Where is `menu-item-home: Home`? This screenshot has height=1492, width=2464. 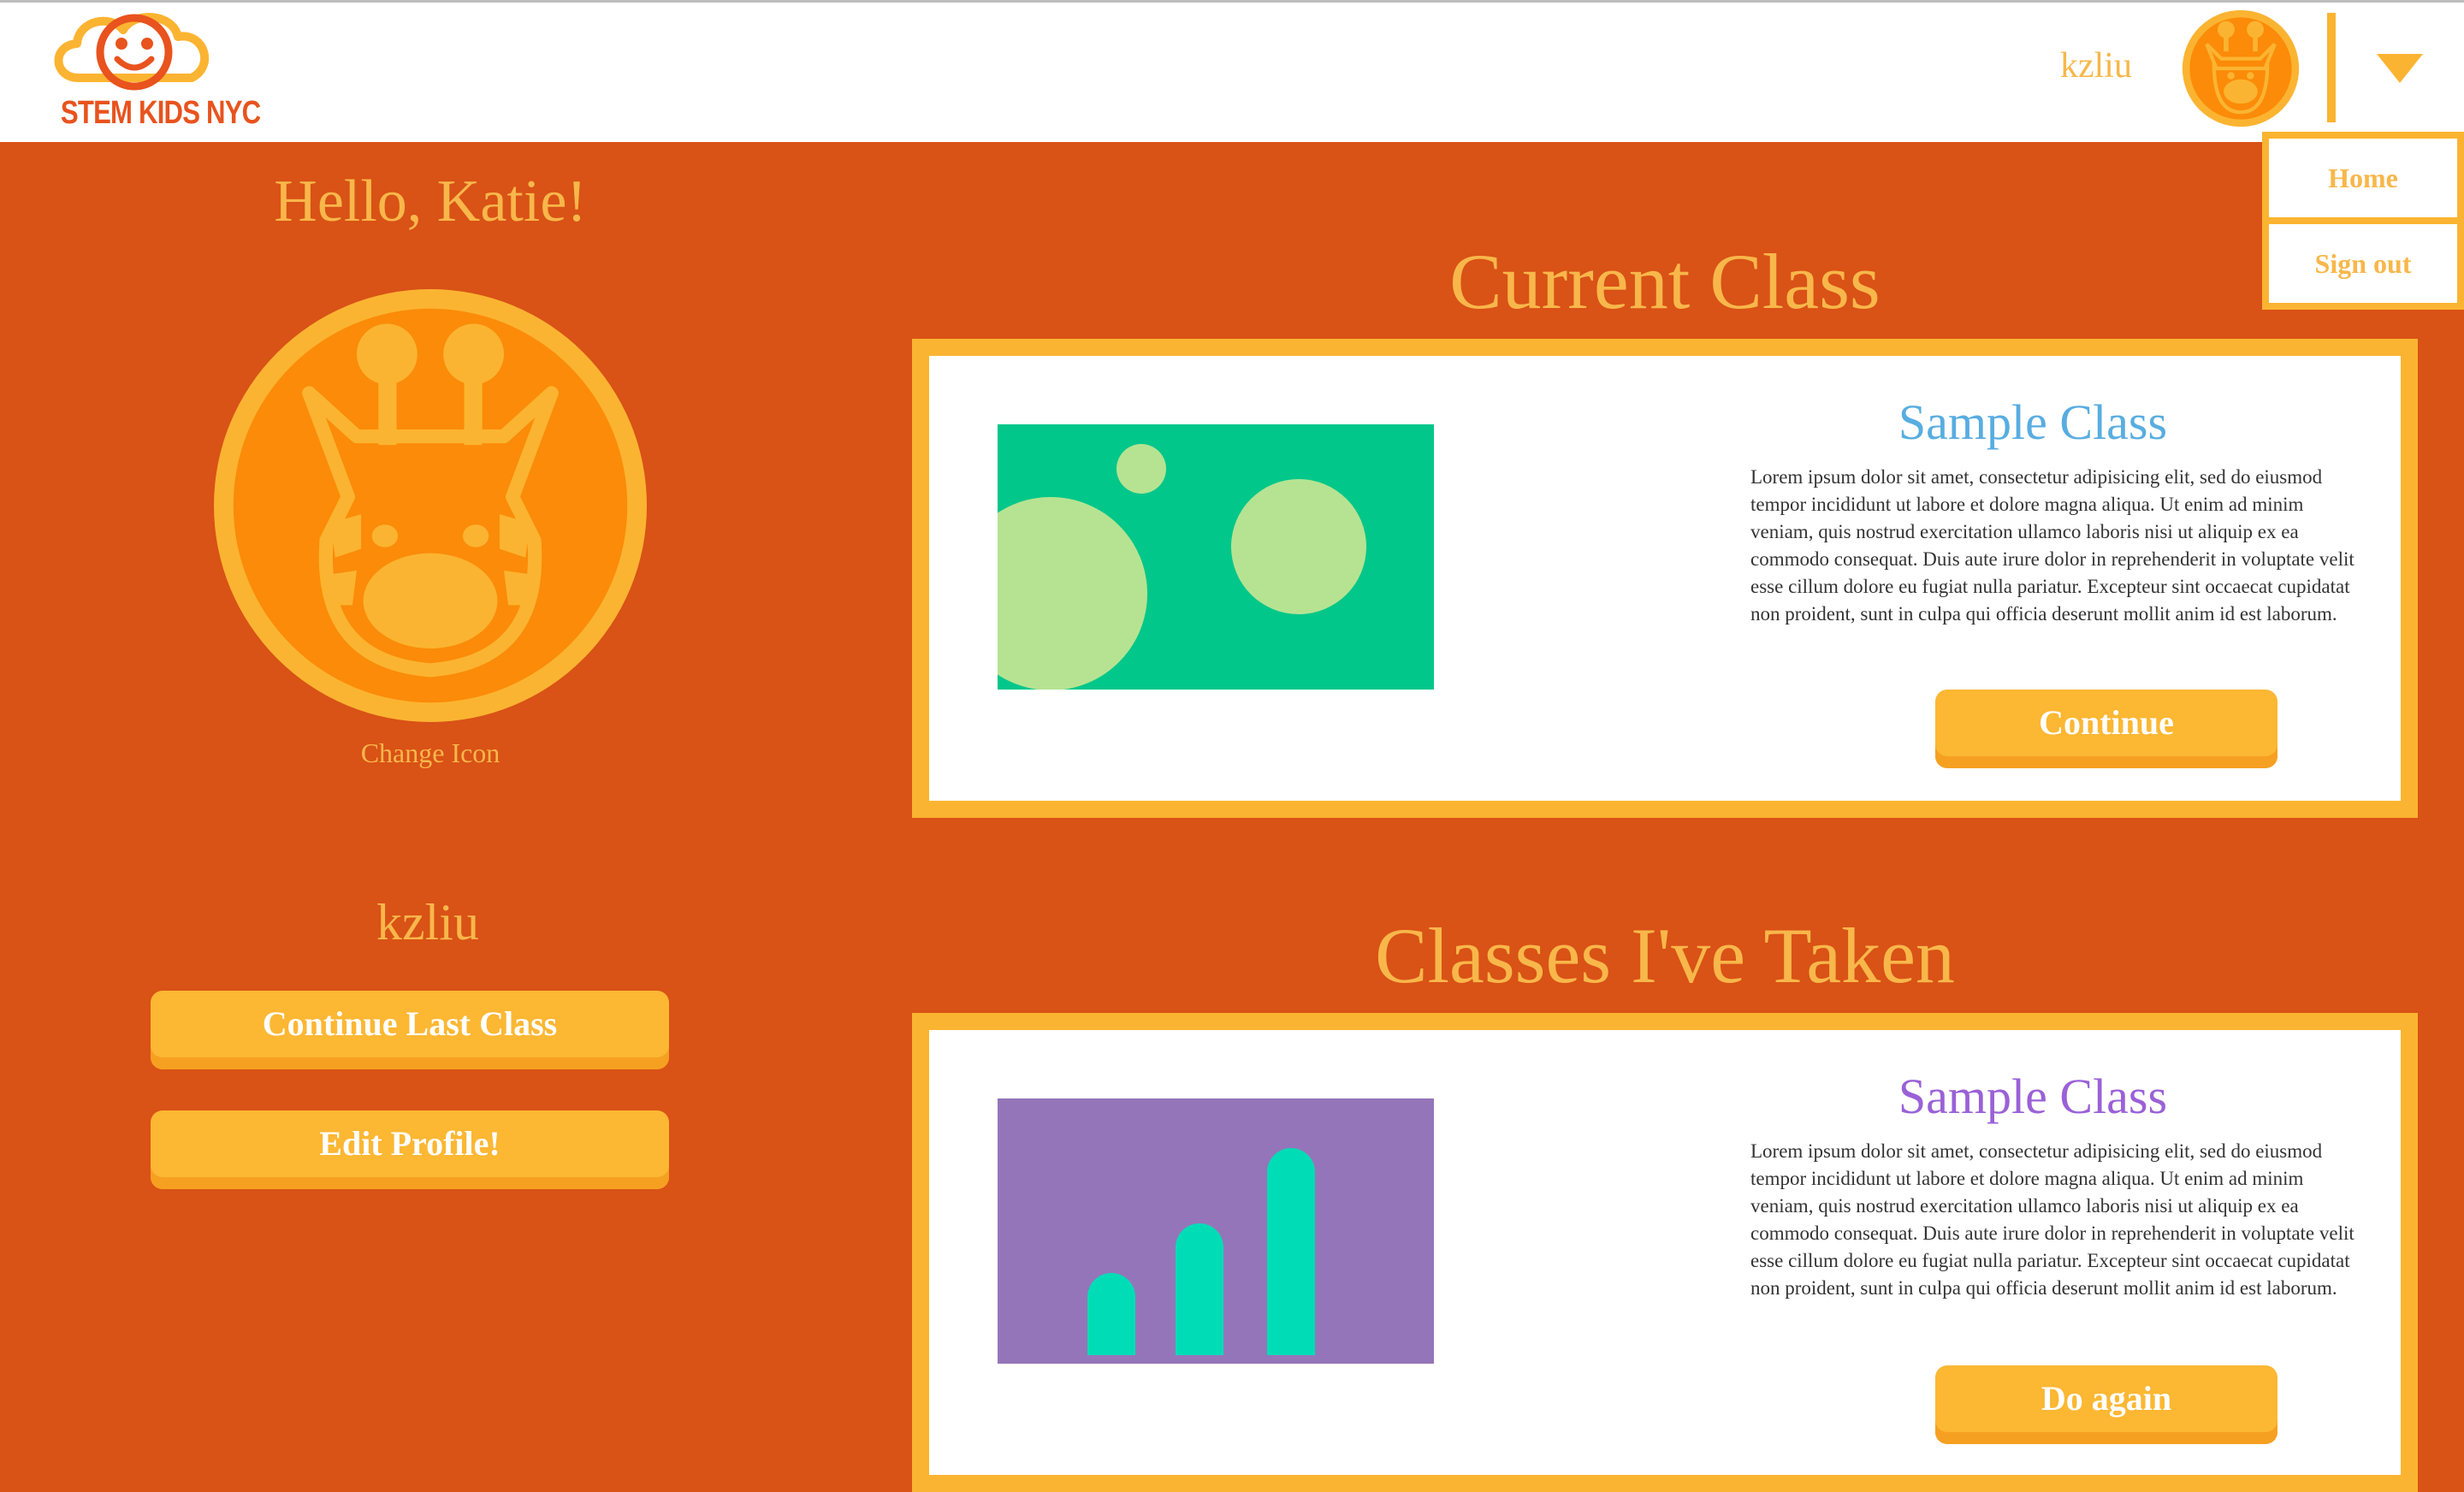 menu-item-home: Home is located at coordinates (2363, 178).